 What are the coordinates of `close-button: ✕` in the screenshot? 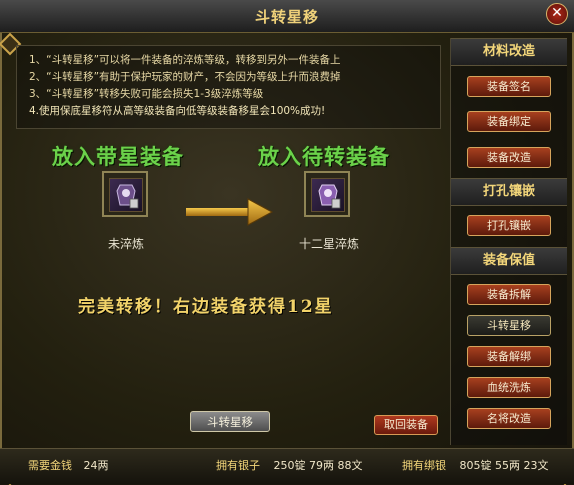 It's located at (557, 14).